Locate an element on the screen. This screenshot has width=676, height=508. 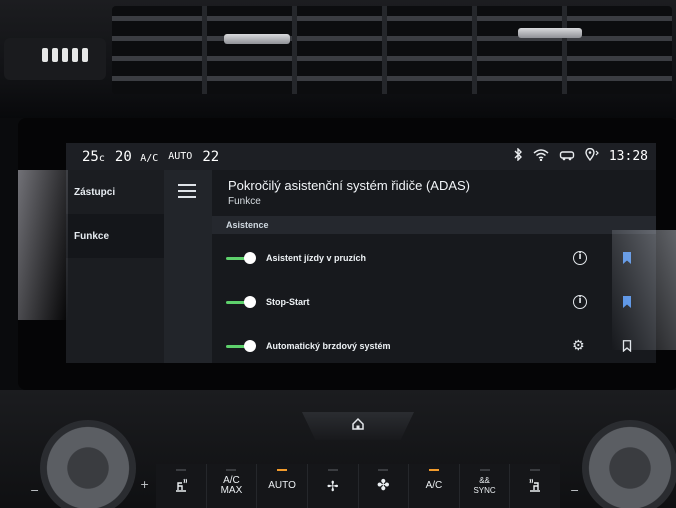
auto-button: AUTO is located at coordinates (282, 486).